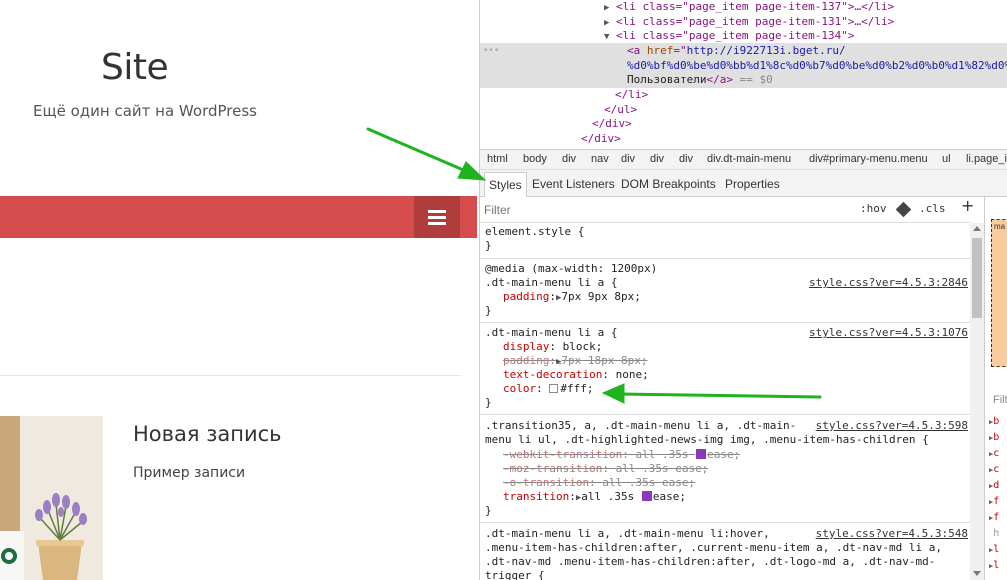 The width and height of the screenshot is (1007, 580). Describe the element at coordinates (207, 434) in the screenshot. I see `post-title: Новая запись` at that location.